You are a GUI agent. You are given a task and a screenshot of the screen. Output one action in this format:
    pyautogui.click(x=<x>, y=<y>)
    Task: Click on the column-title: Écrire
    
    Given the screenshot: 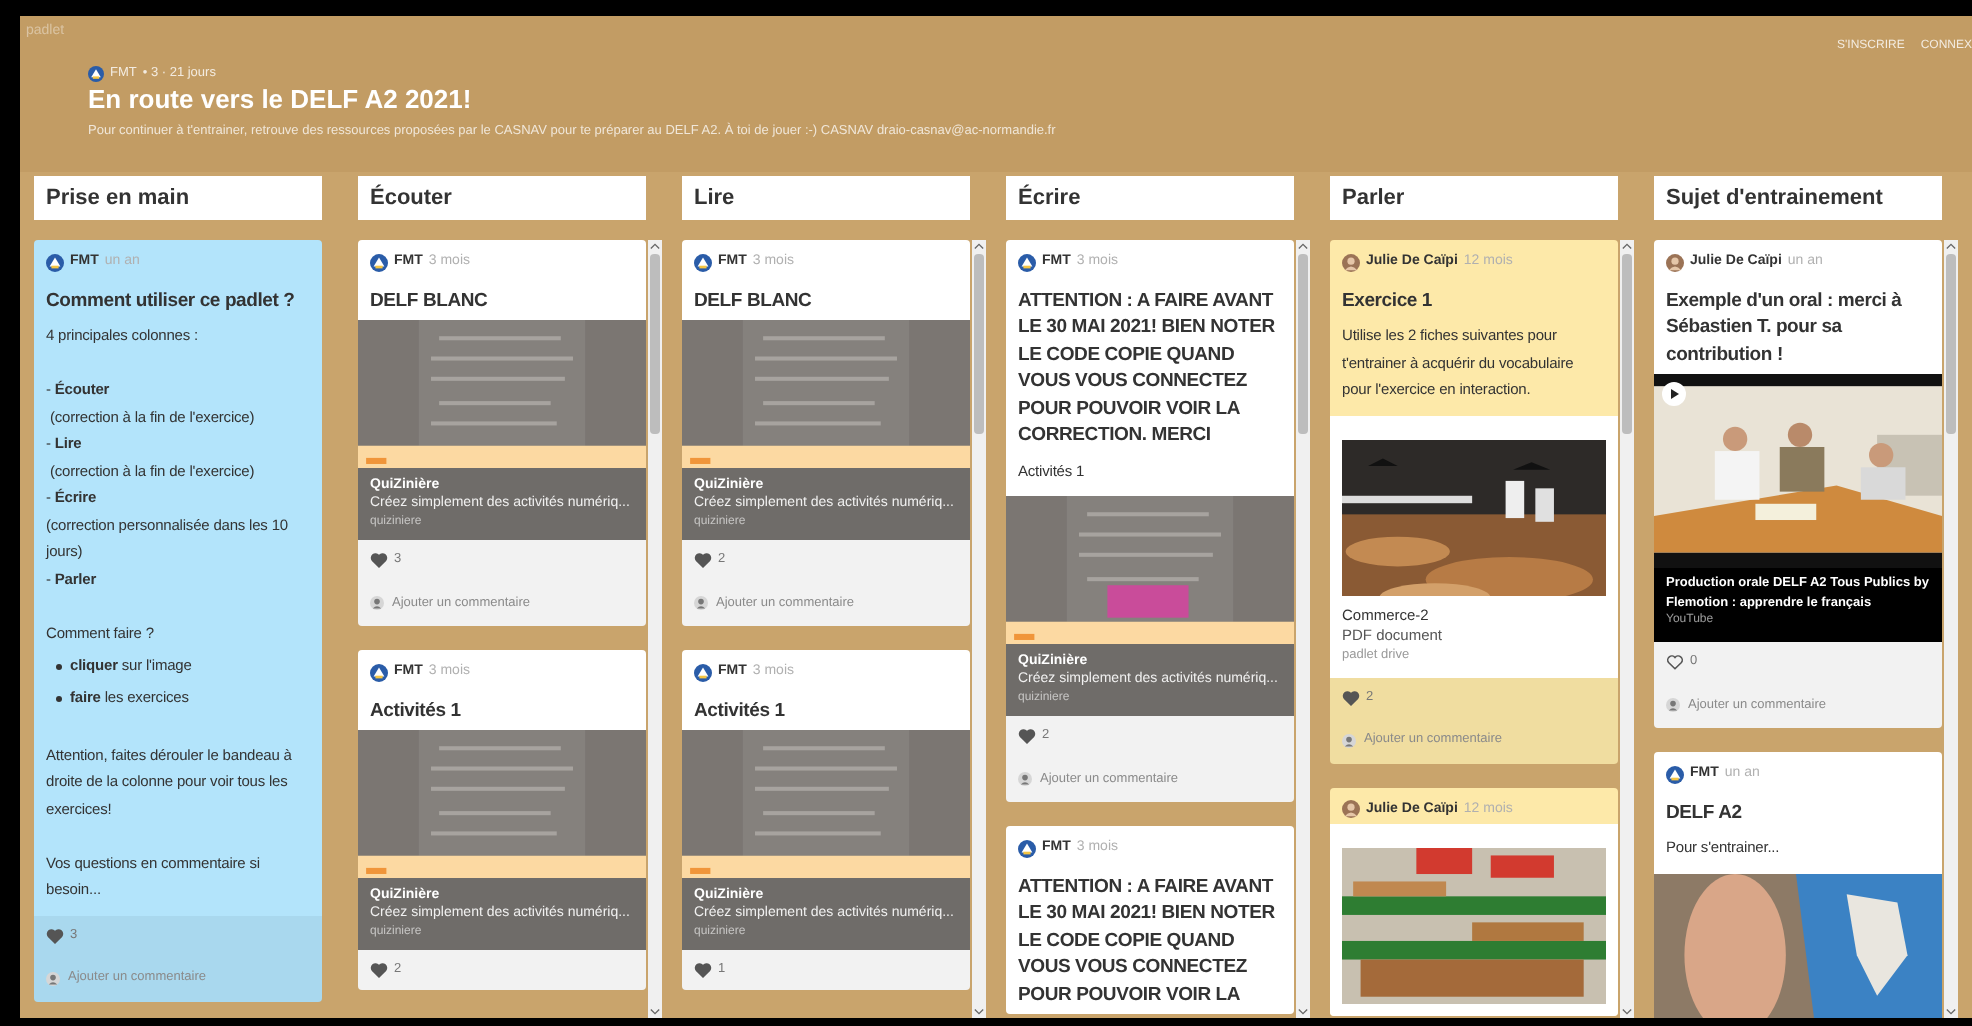 What is the action you would take?
    pyautogui.click(x=1150, y=198)
    